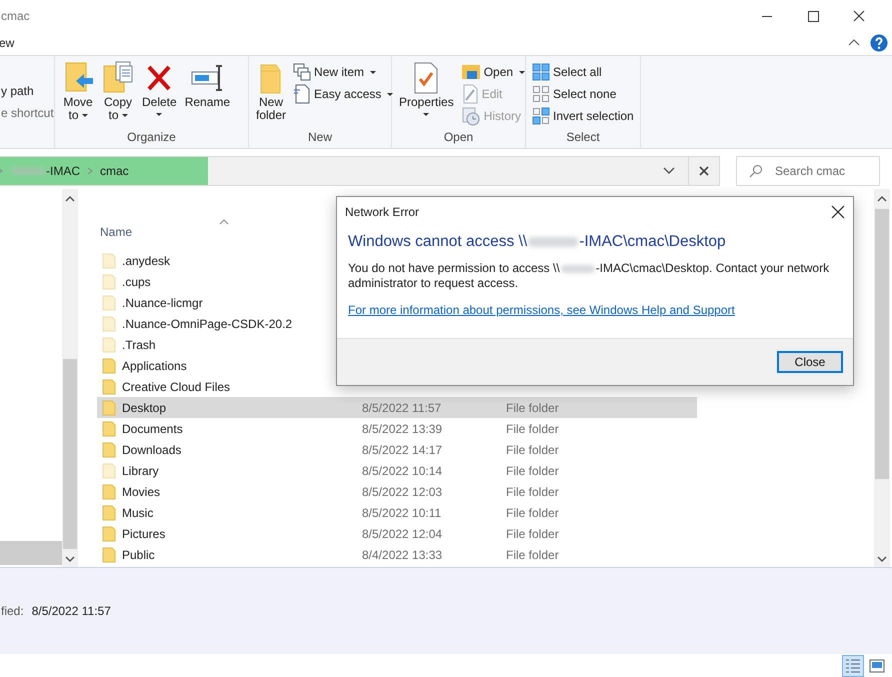 The image size is (892, 677). What do you see at coordinates (537, 242) in the screenshot?
I see `dialog-heading: Windows cannot access \\ -IMAC\cmac\Desktop` at bounding box center [537, 242].